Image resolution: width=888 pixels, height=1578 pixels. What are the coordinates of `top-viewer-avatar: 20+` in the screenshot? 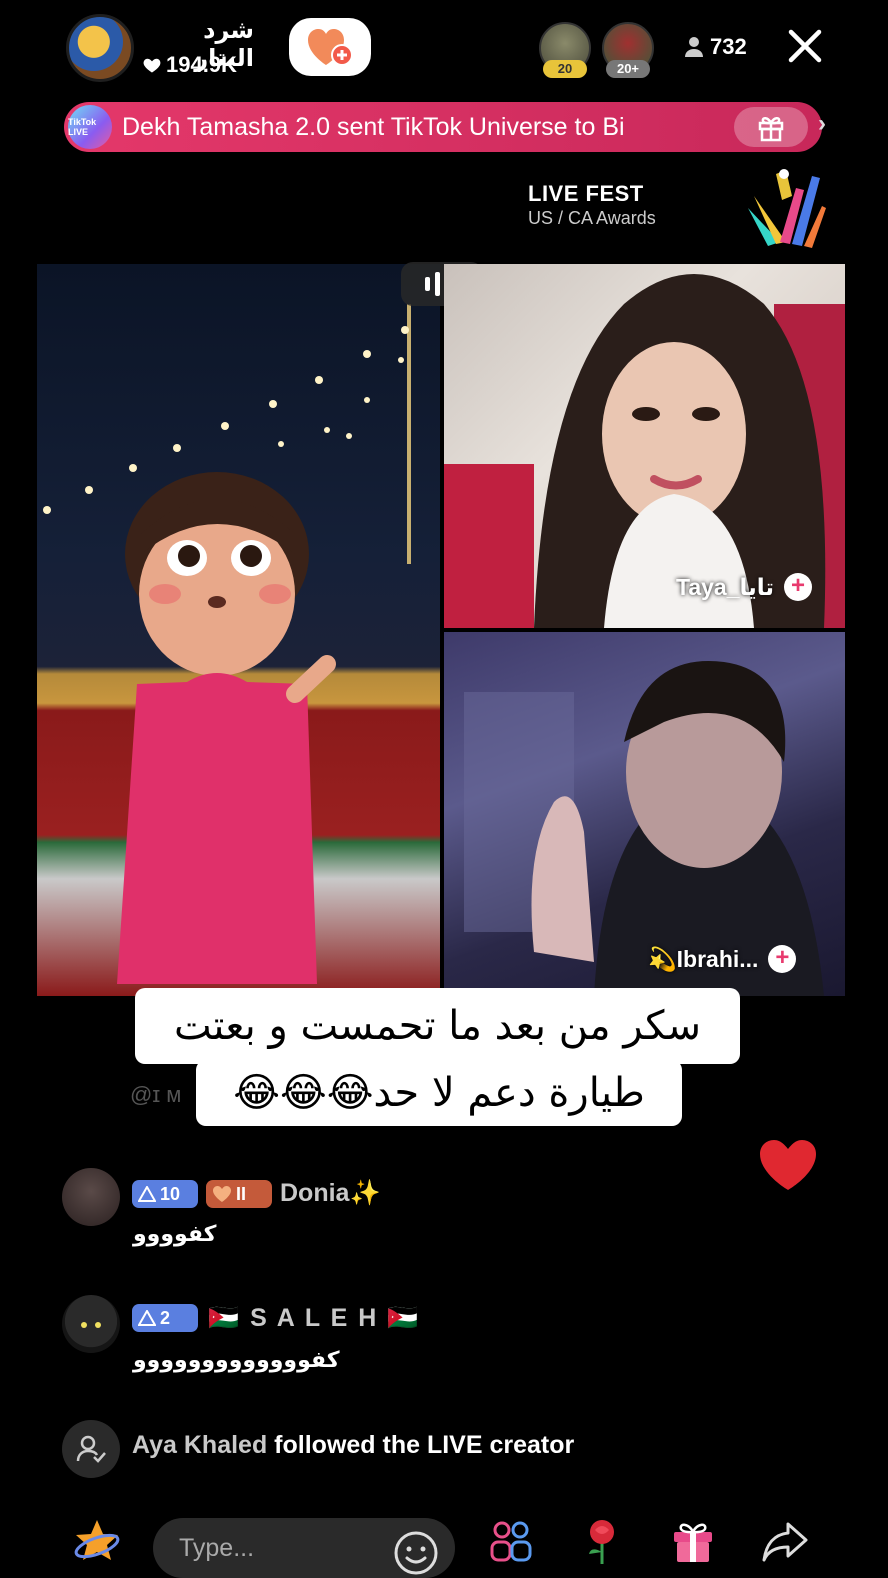 It's located at (628, 50).